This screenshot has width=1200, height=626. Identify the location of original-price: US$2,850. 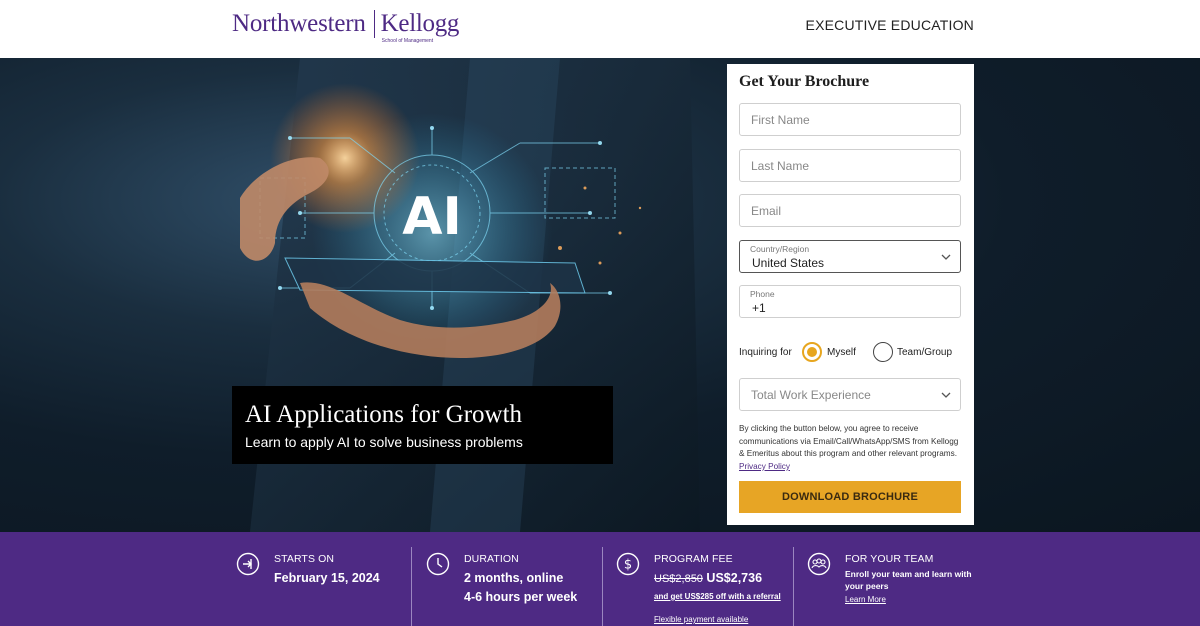
(678, 579).